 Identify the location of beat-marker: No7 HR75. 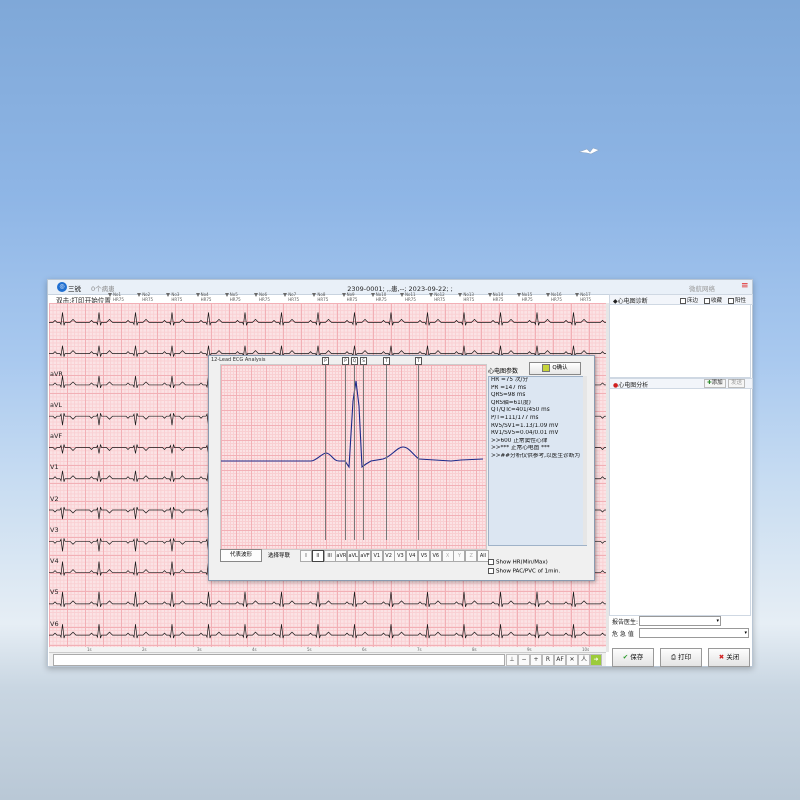
(294, 297).